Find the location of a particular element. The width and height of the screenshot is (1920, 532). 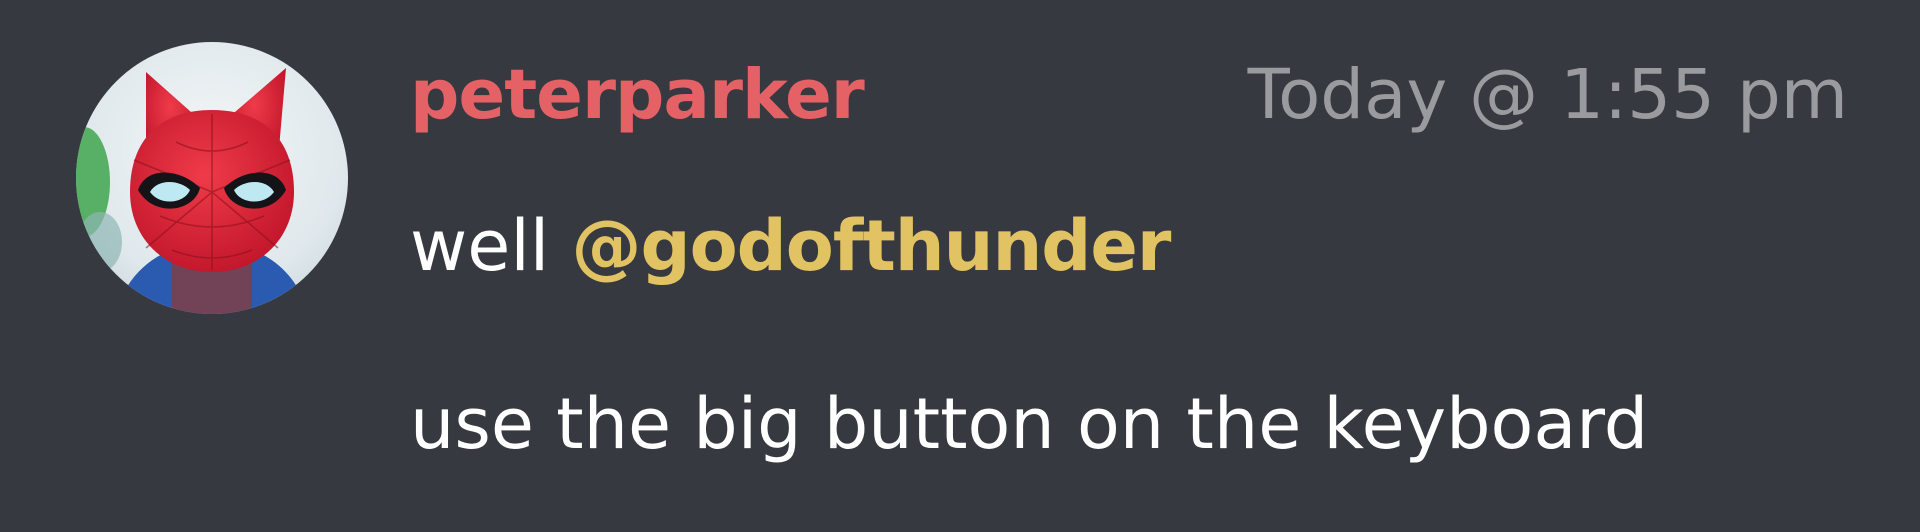

spider-cat-avatar-icon is located at coordinates (212, 178).